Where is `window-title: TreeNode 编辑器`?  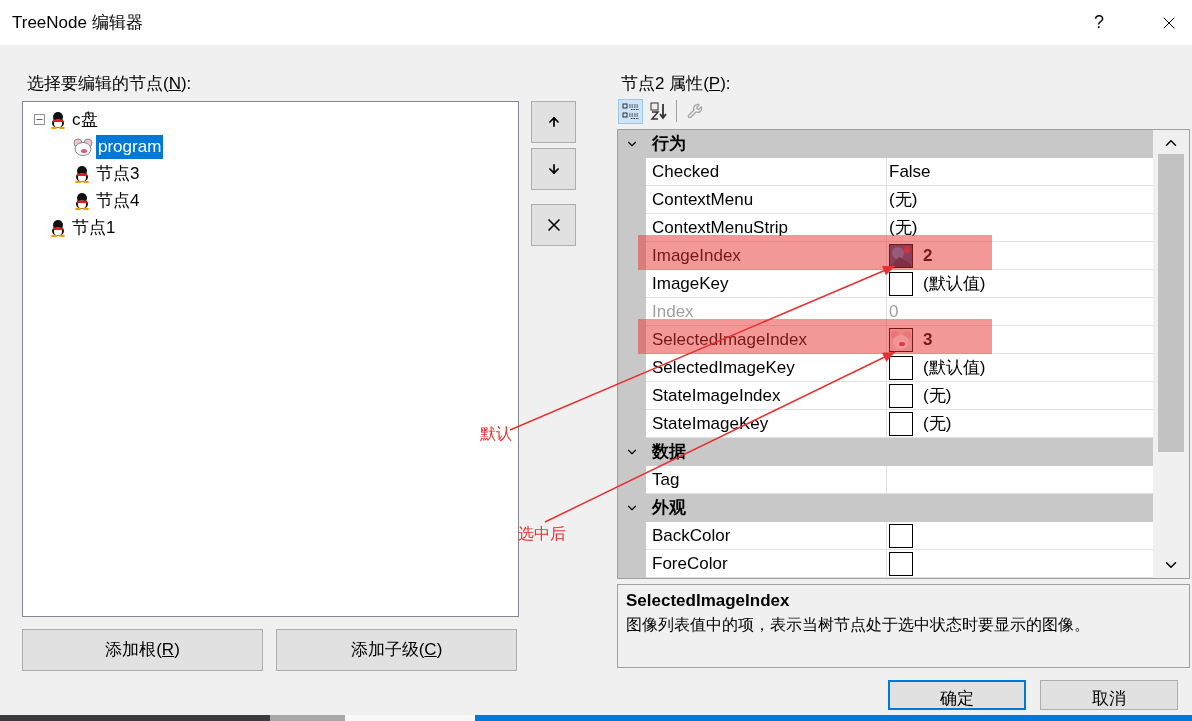 window-title: TreeNode 编辑器 is located at coordinates (77, 22).